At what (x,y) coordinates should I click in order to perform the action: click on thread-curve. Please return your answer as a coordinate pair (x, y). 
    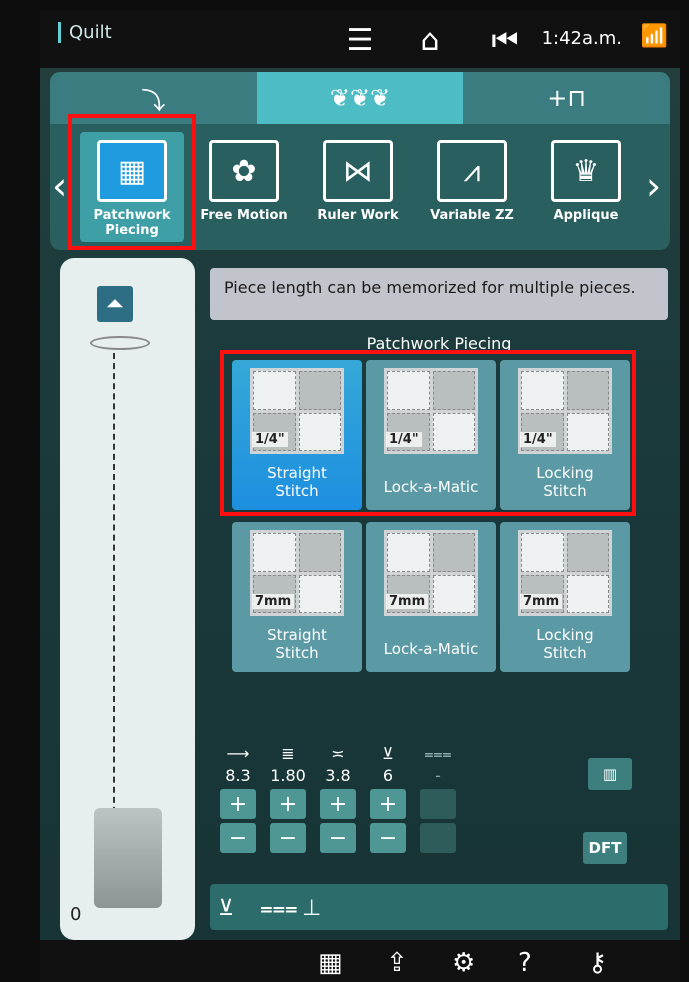
    Looking at the image, I should click on (120, 343).